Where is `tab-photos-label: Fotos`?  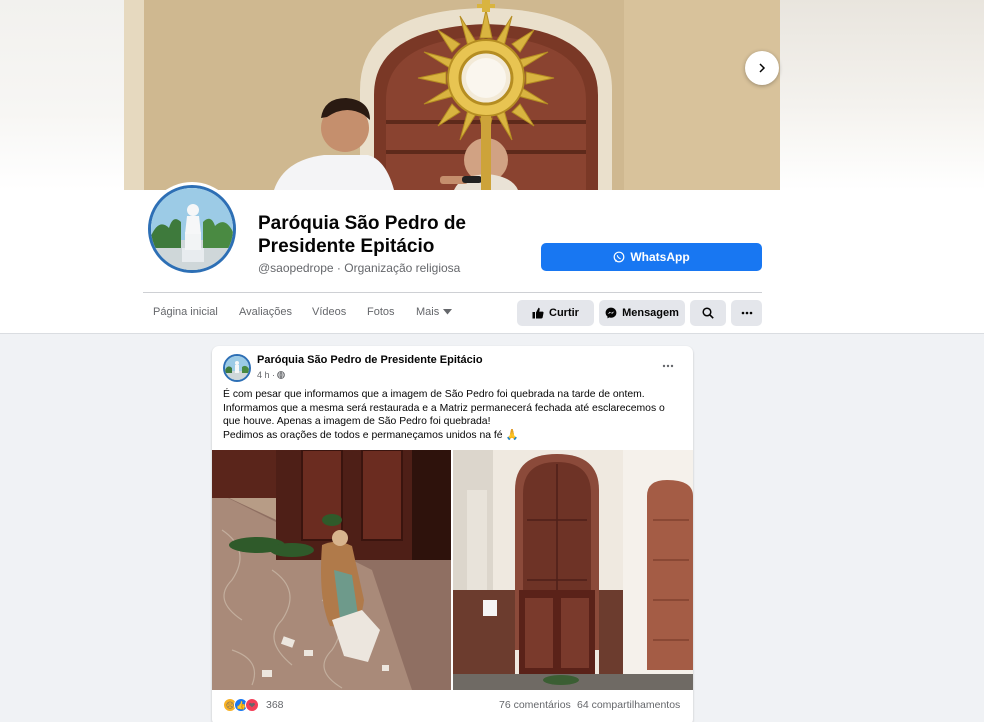 tab-photos-label: Fotos is located at coordinates (381, 312).